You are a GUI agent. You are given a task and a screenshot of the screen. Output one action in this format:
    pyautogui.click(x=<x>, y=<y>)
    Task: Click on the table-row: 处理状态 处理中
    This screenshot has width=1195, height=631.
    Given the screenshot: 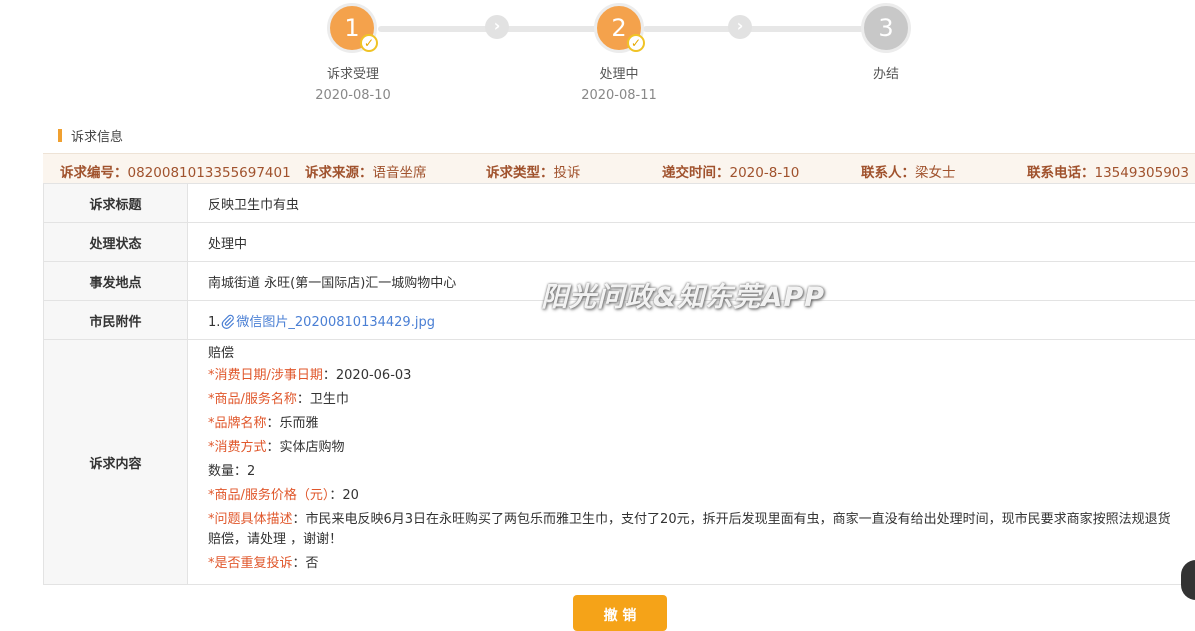 What is the action you would take?
    pyautogui.click(x=619, y=242)
    